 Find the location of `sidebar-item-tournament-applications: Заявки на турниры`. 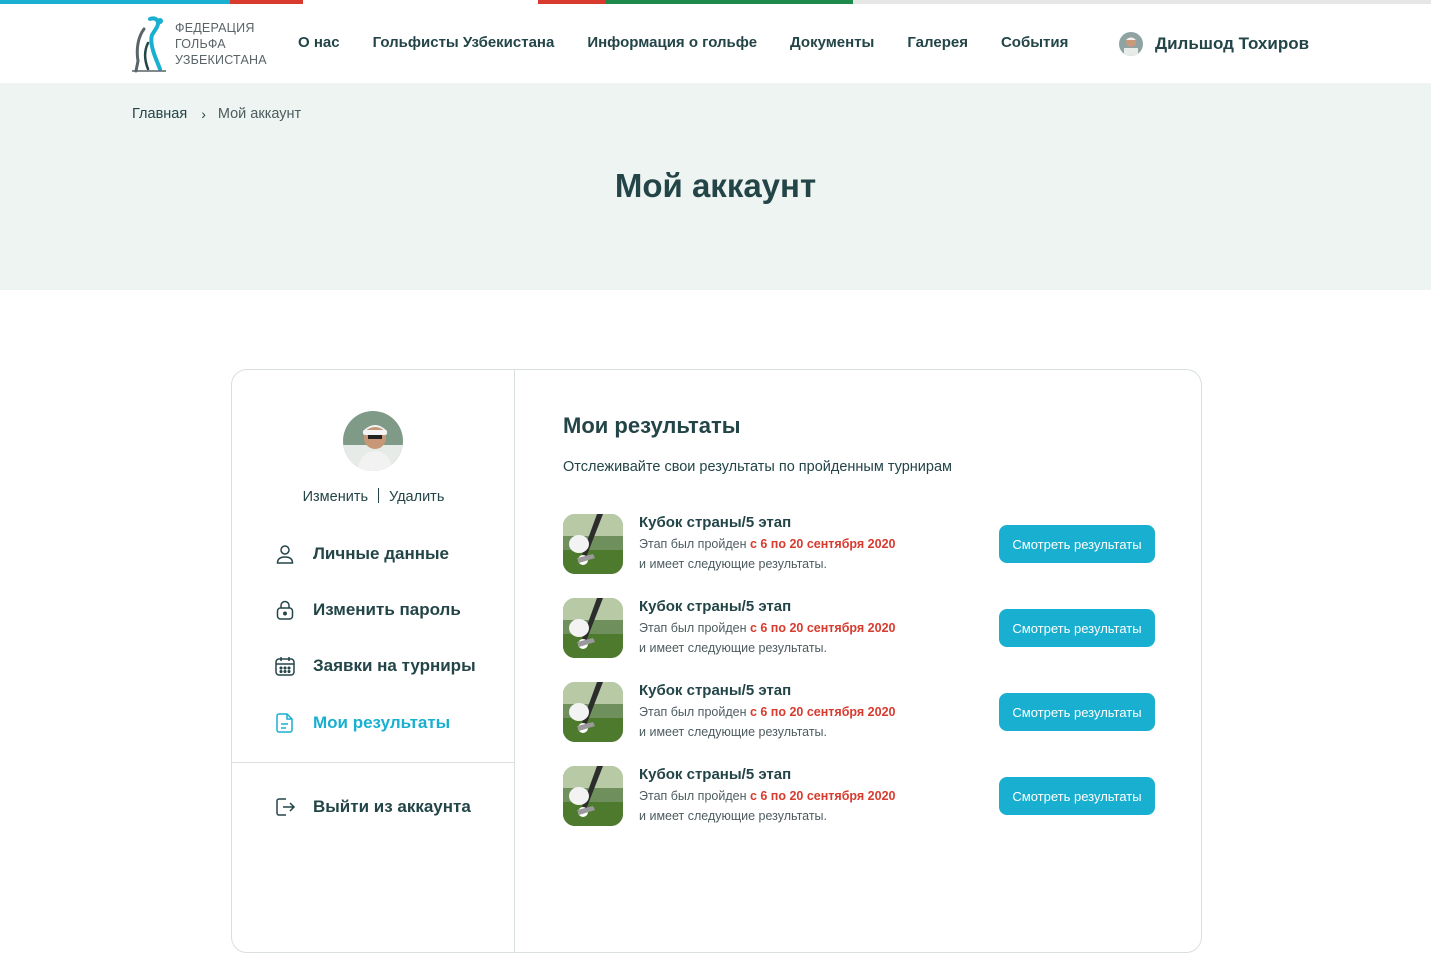

sidebar-item-tournament-applications: Заявки на турниры is located at coordinates (374, 666).